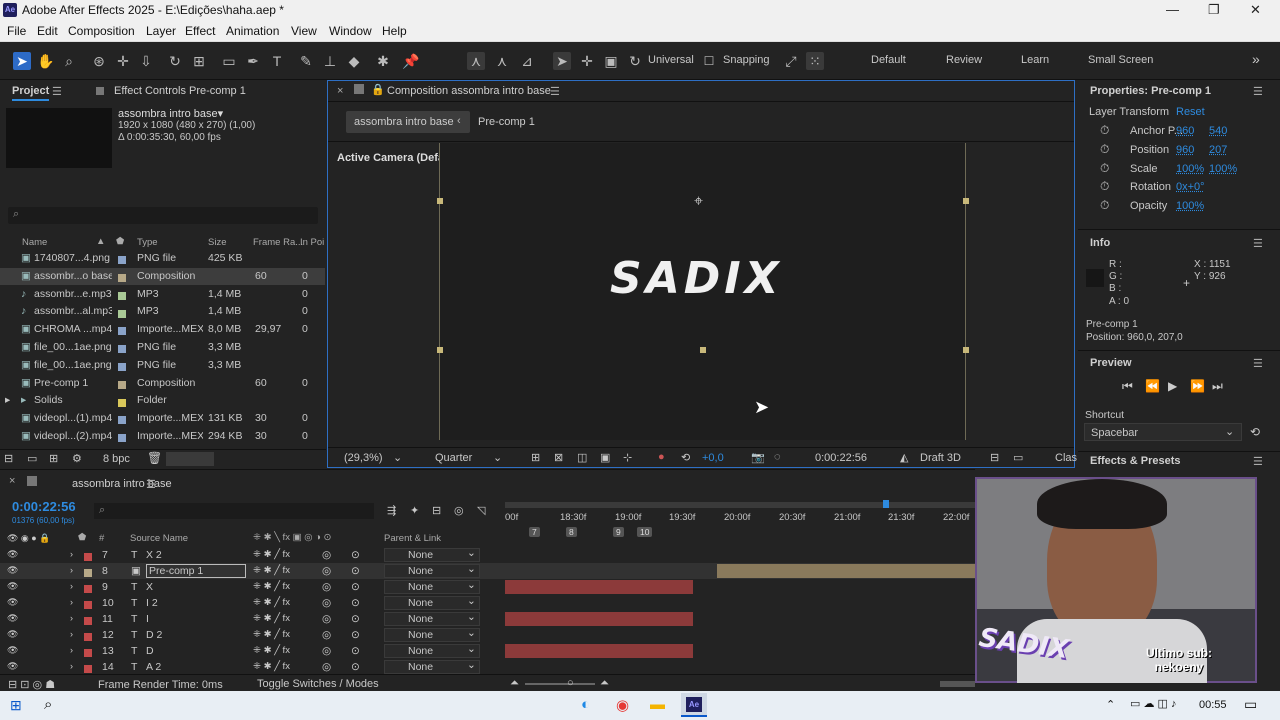 This screenshot has width=1280, height=720. What do you see at coordinates (1217, 386) in the screenshot?
I see `last-frame-icon: ⏭` at bounding box center [1217, 386].